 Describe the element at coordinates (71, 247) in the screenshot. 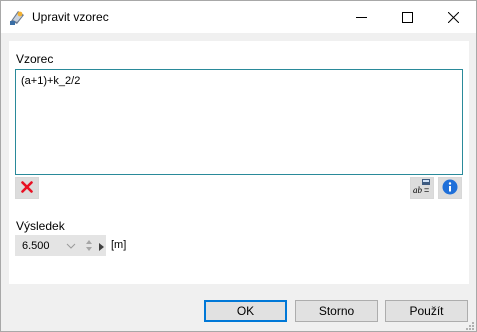

I see `chevron-down-icon` at that location.